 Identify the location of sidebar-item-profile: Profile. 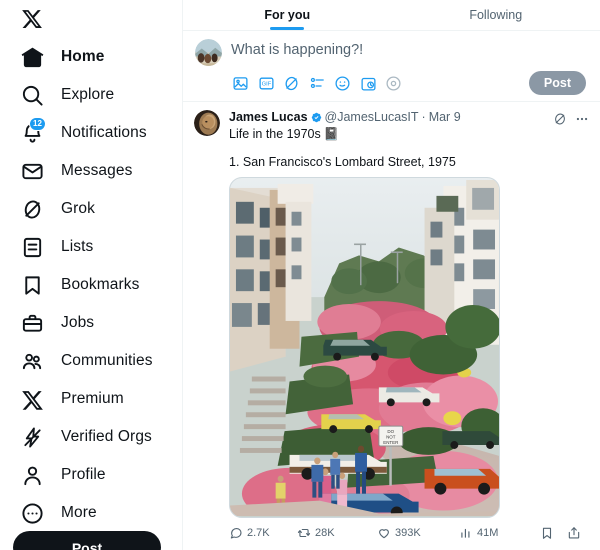
(96, 475).